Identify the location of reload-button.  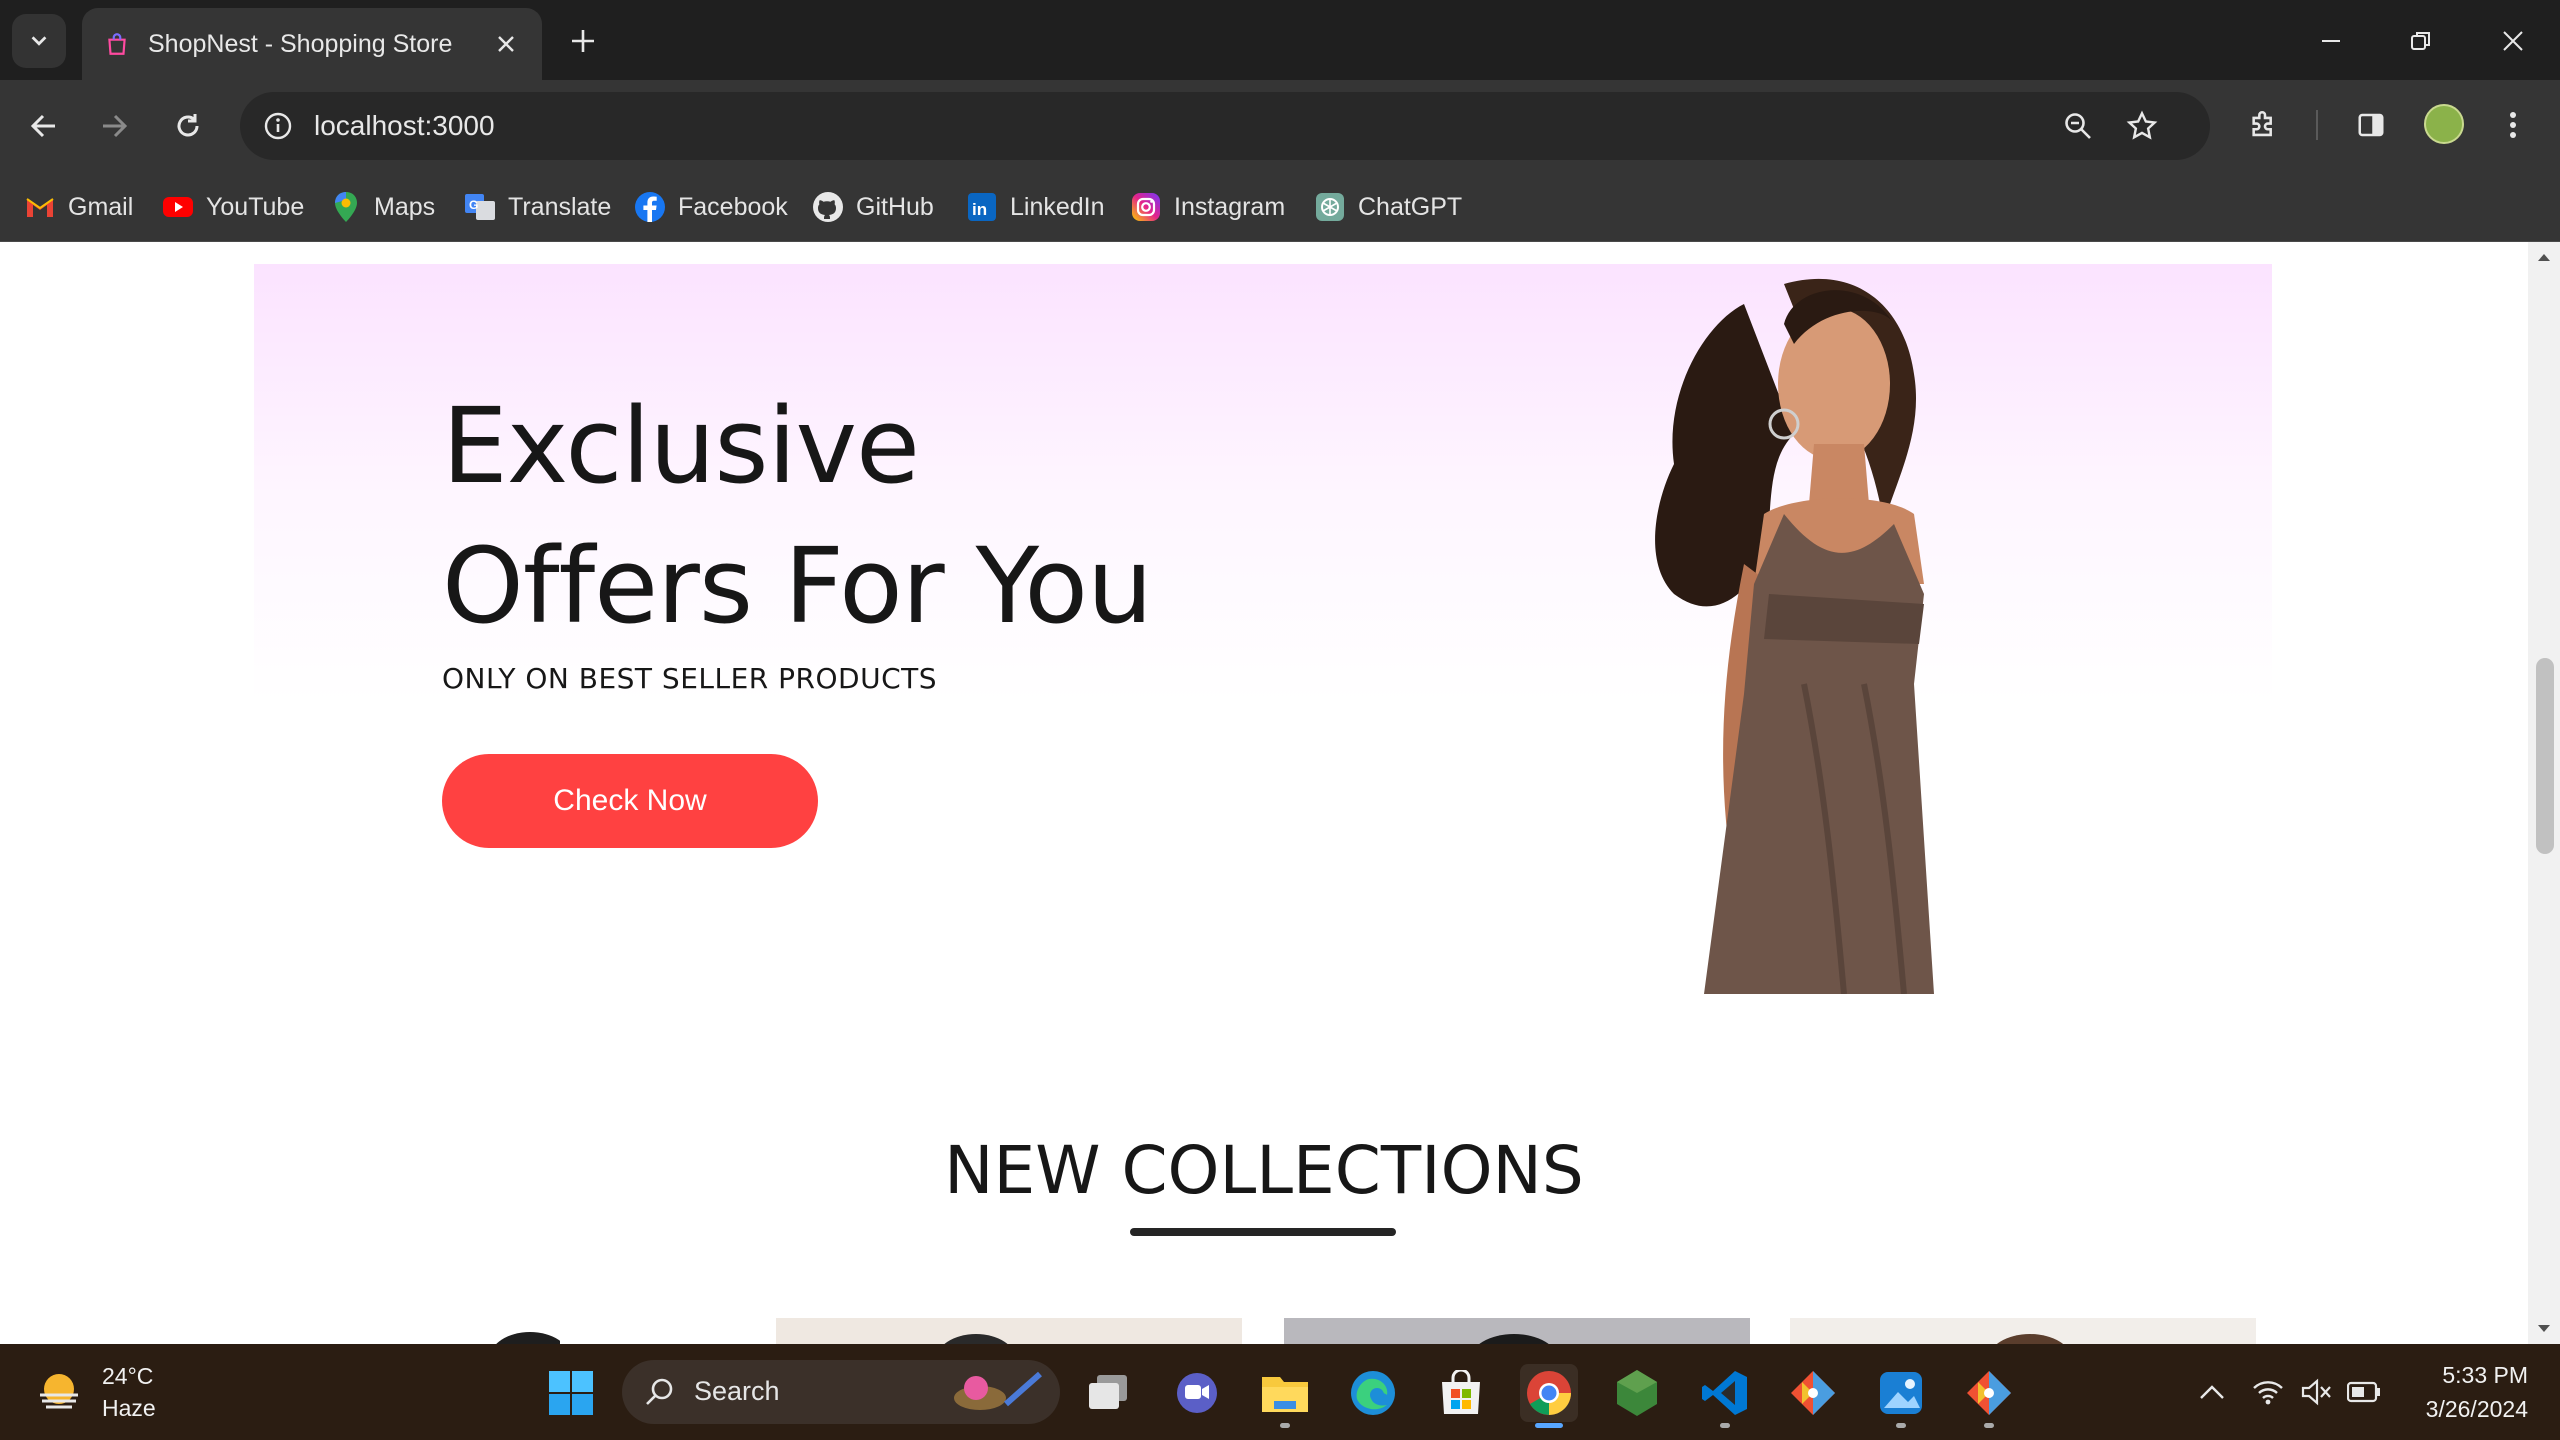
(188, 126).